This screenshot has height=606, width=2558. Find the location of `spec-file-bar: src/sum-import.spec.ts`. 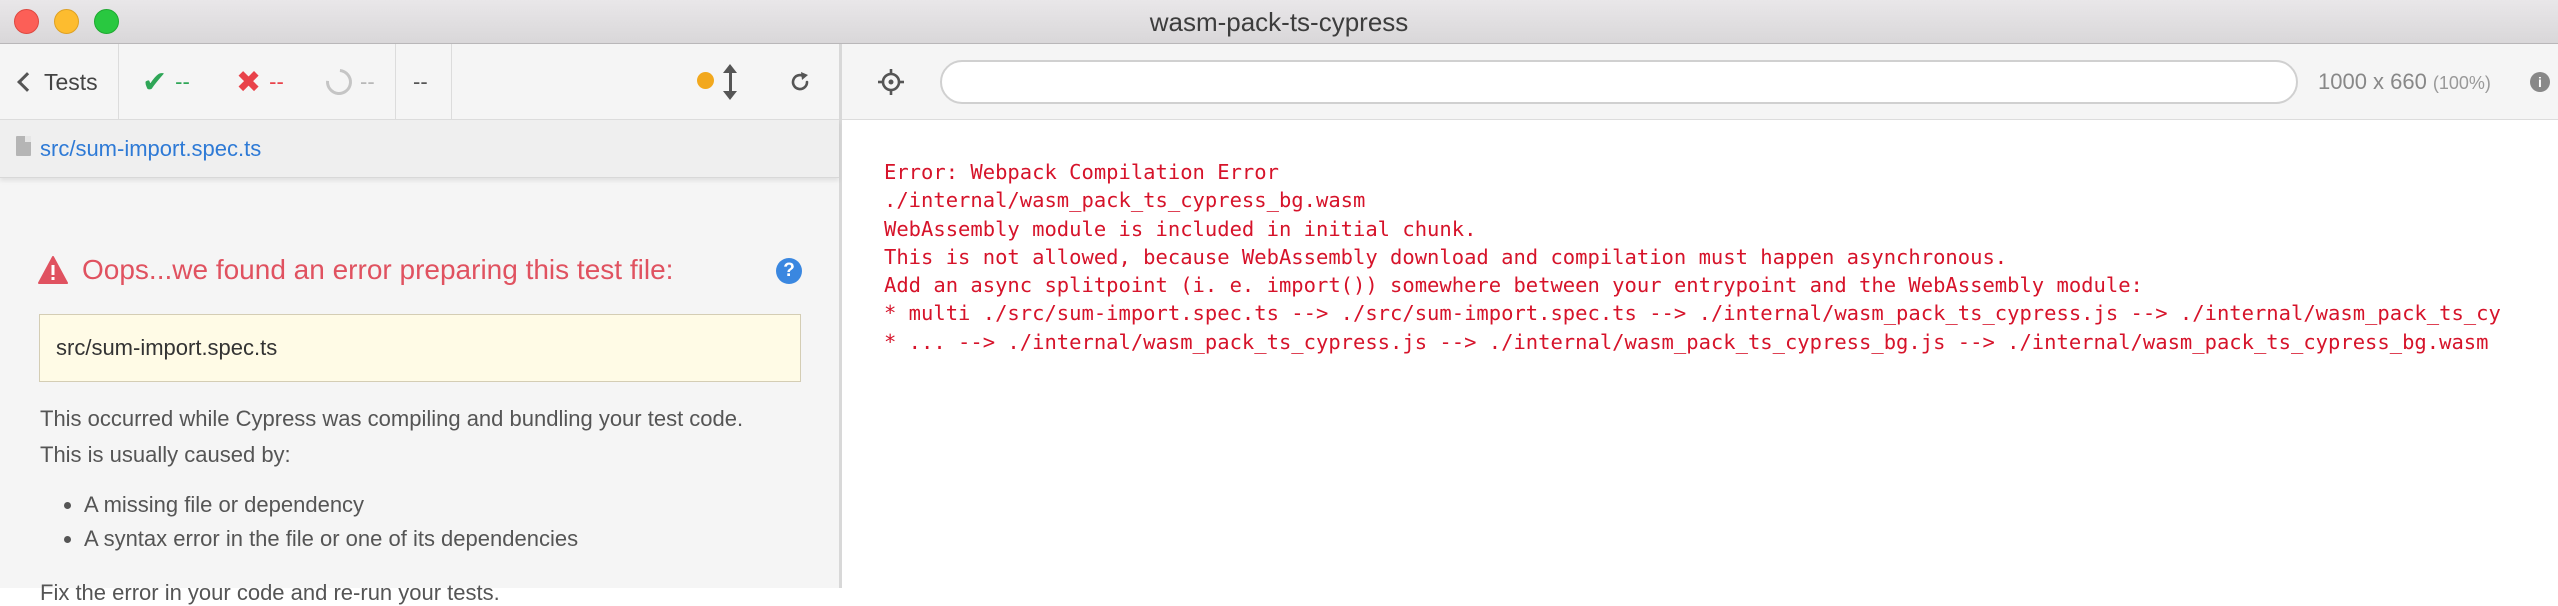

spec-file-bar: src/sum-import.spec.ts is located at coordinates (419, 149).